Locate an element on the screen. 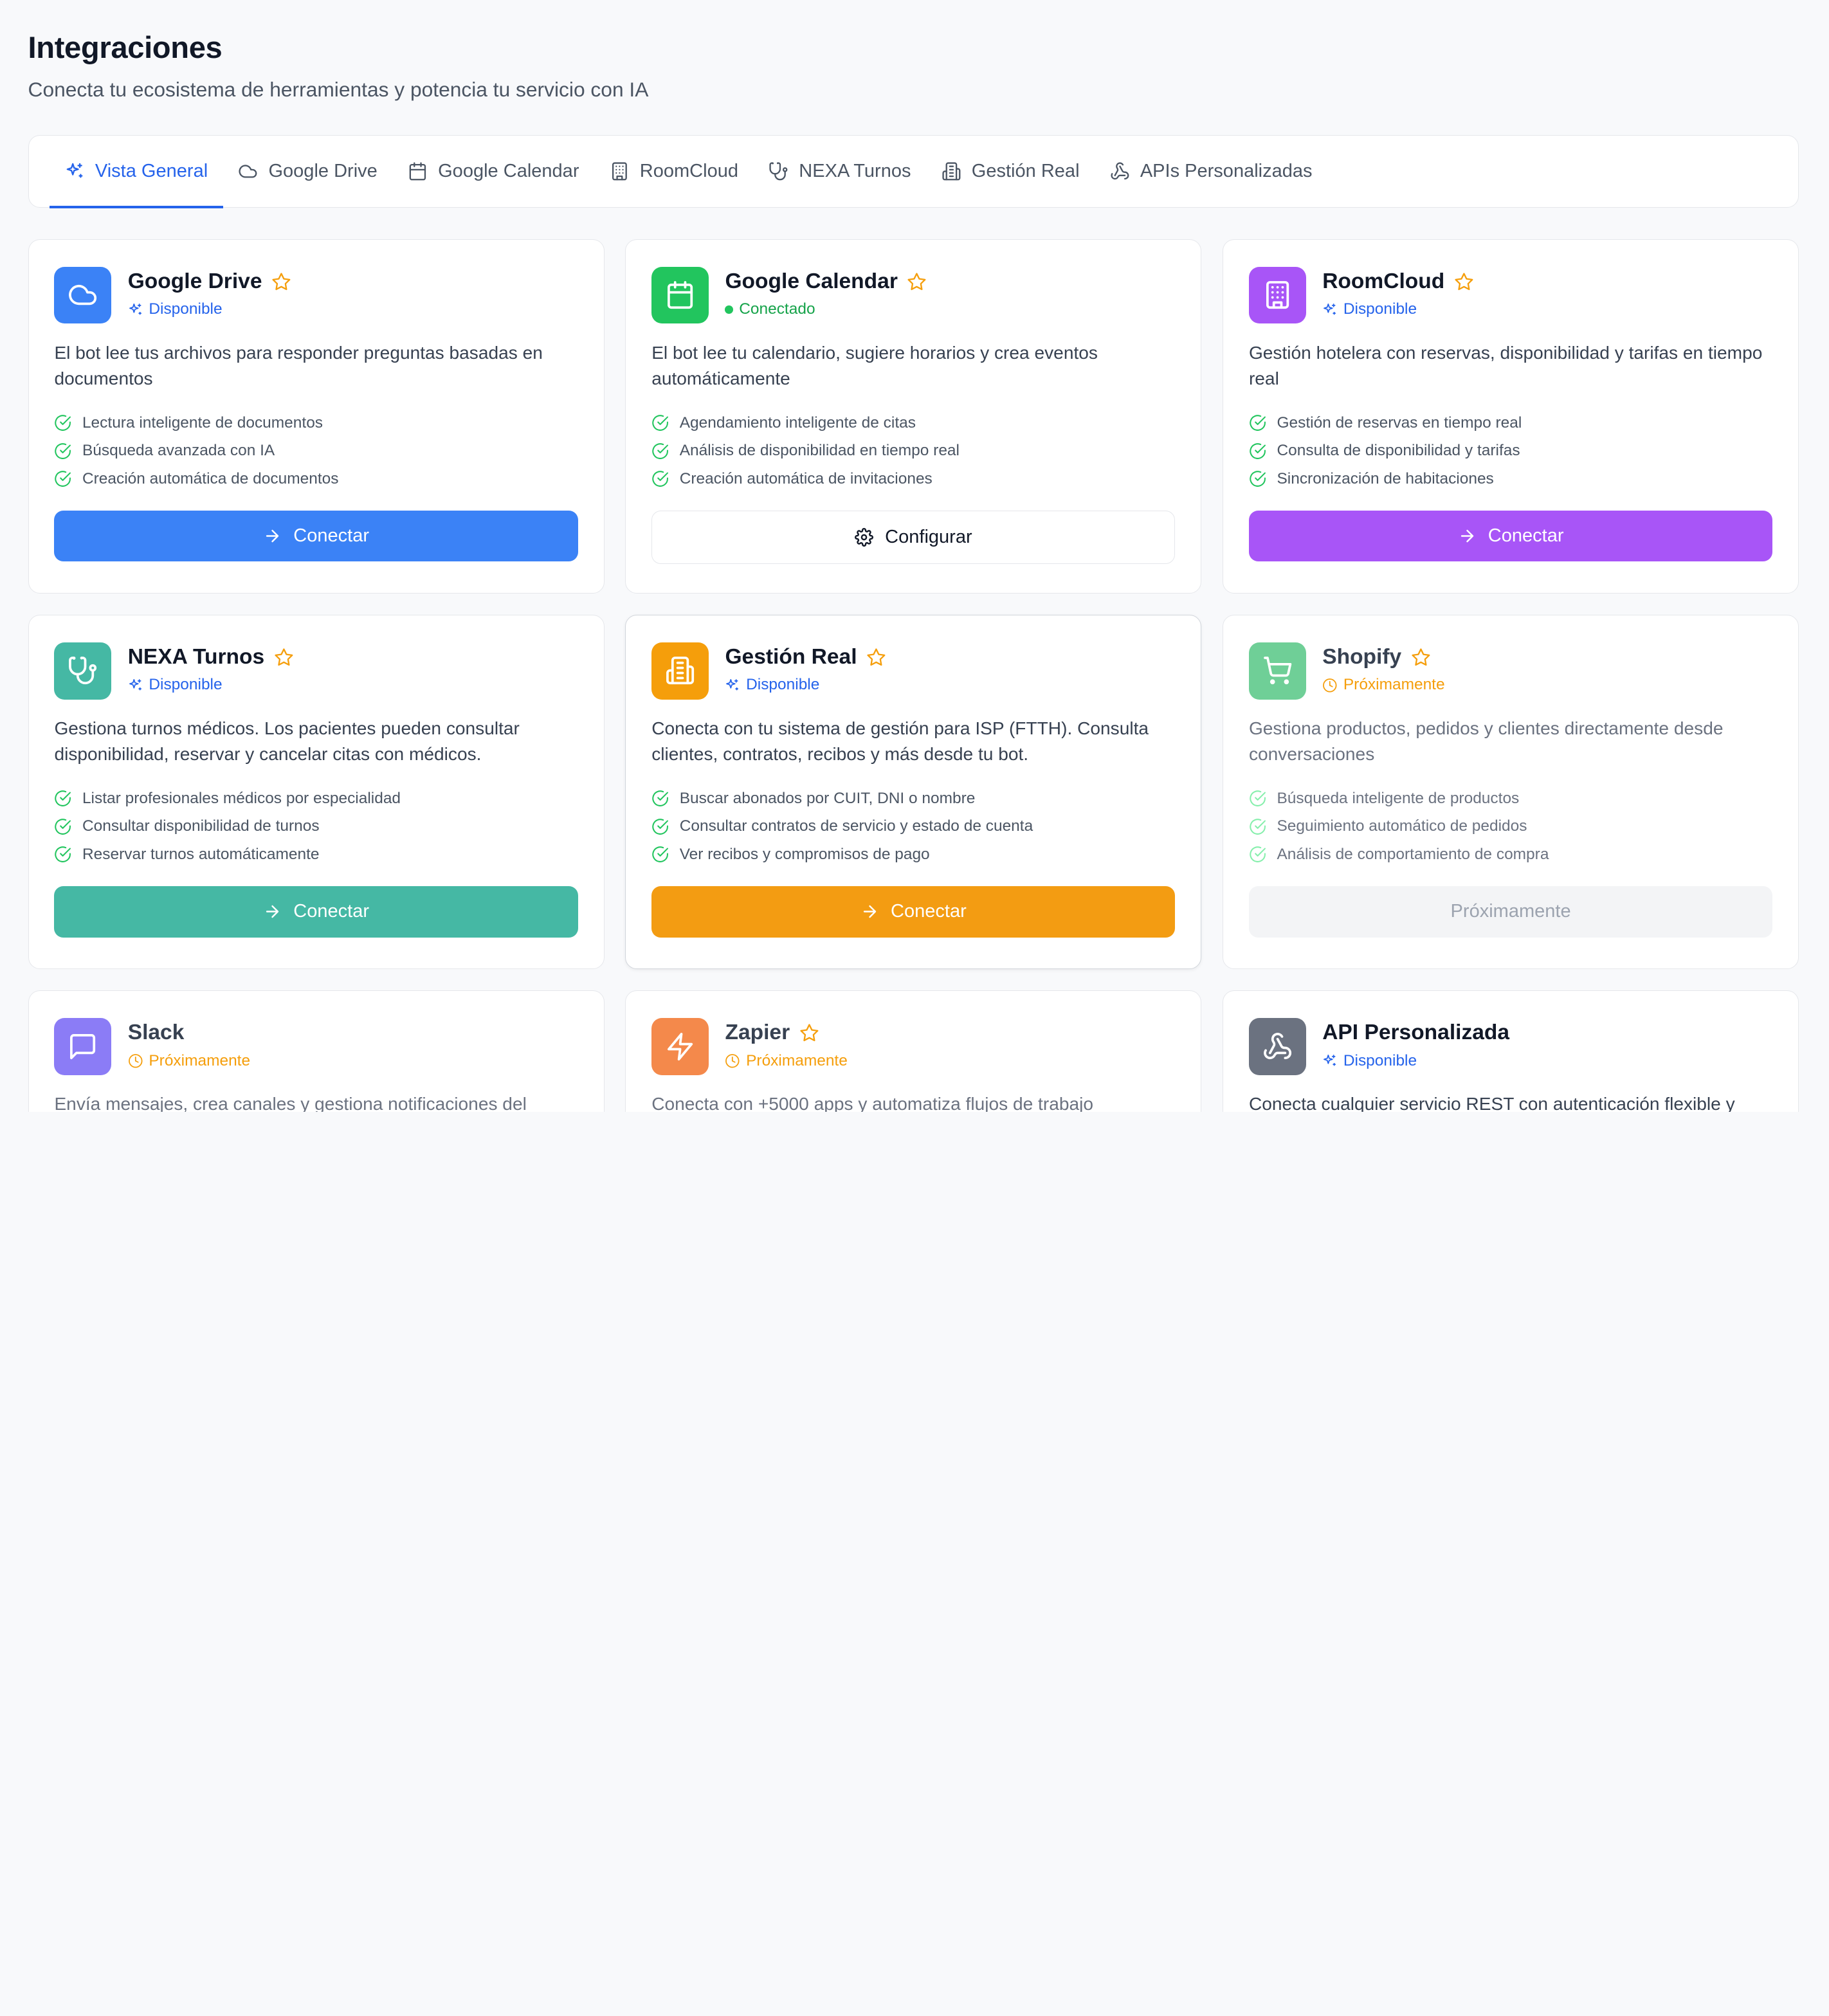 The width and height of the screenshot is (1829, 2016). tab-google-calendar: Google Calendar is located at coordinates (493, 171).